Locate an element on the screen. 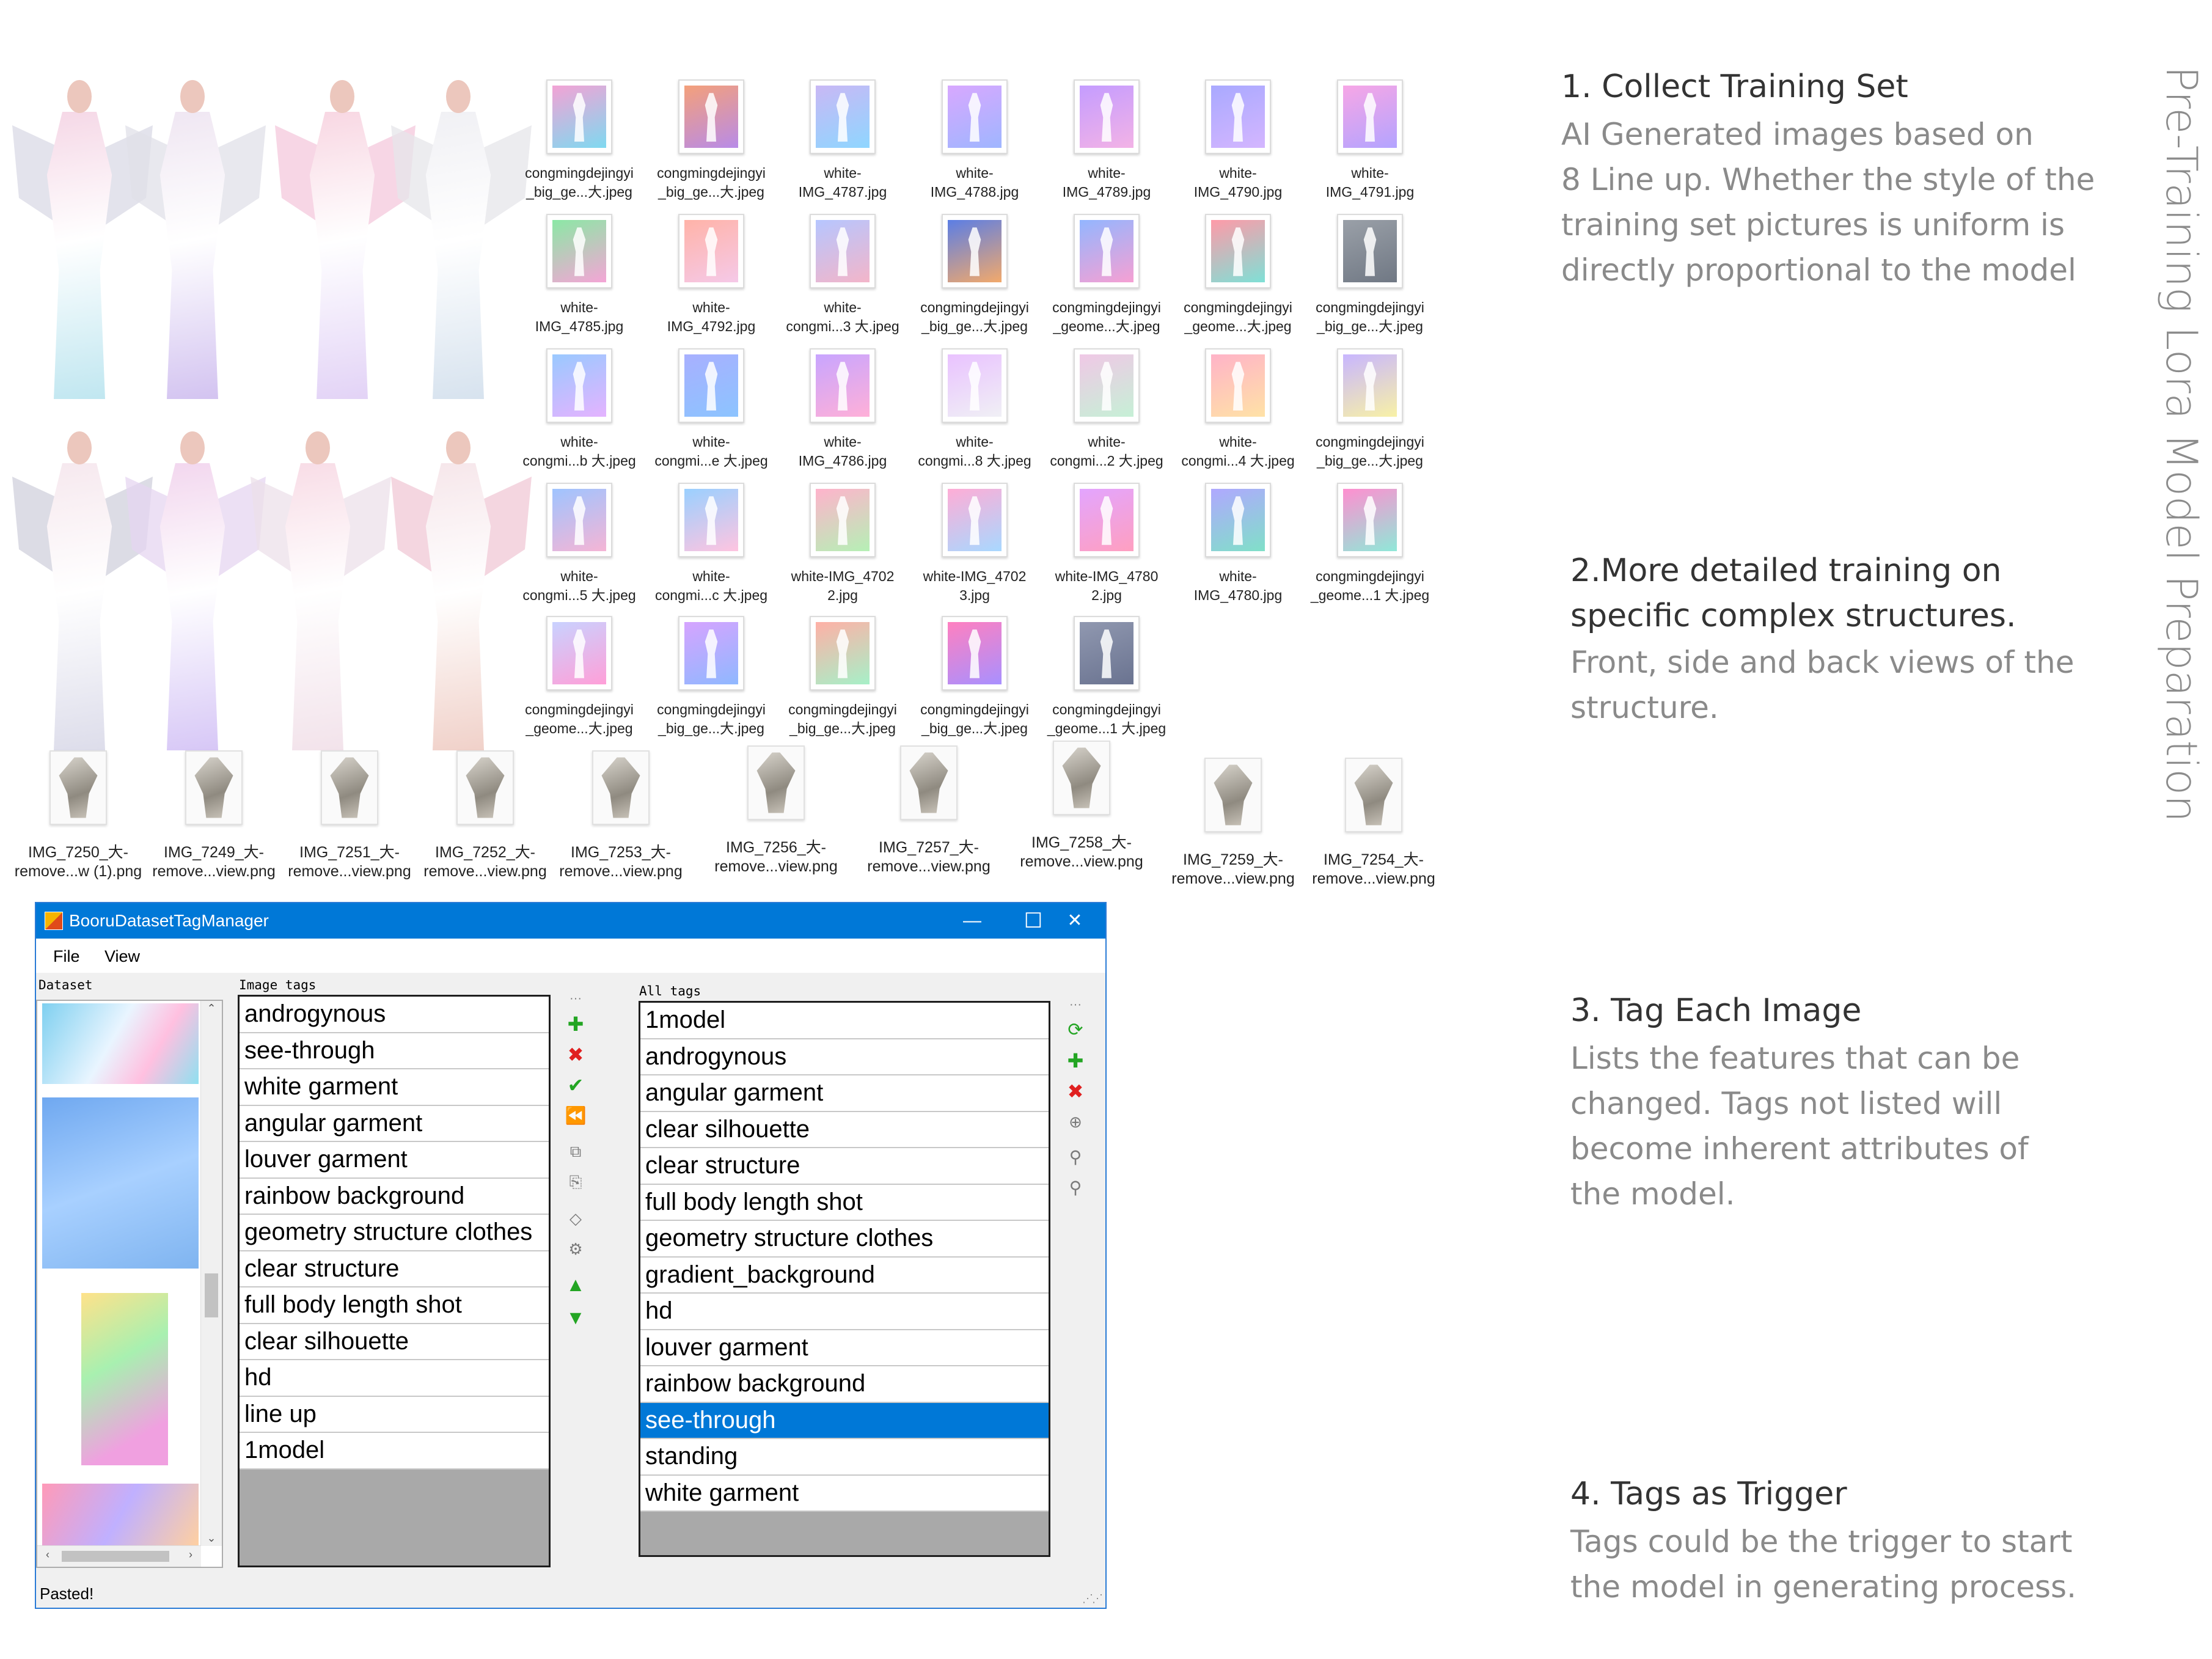 The image size is (2212, 1659). thumbnail-item: white-congmi...5 大.jpeg is located at coordinates (579, 544).